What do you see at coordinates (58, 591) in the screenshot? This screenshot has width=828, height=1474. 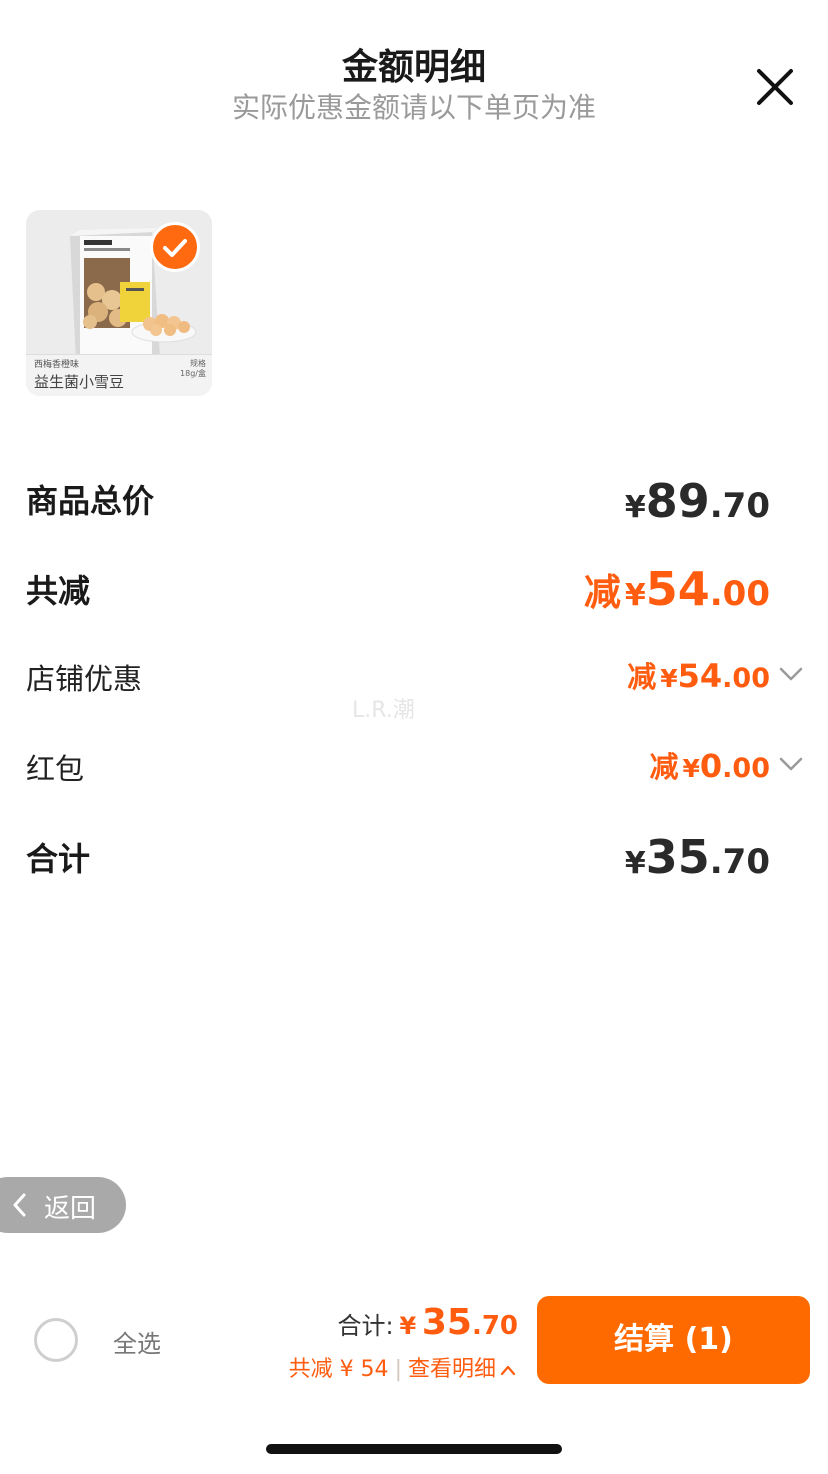 I see `total-discount-label: 共减` at bounding box center [58, 591].